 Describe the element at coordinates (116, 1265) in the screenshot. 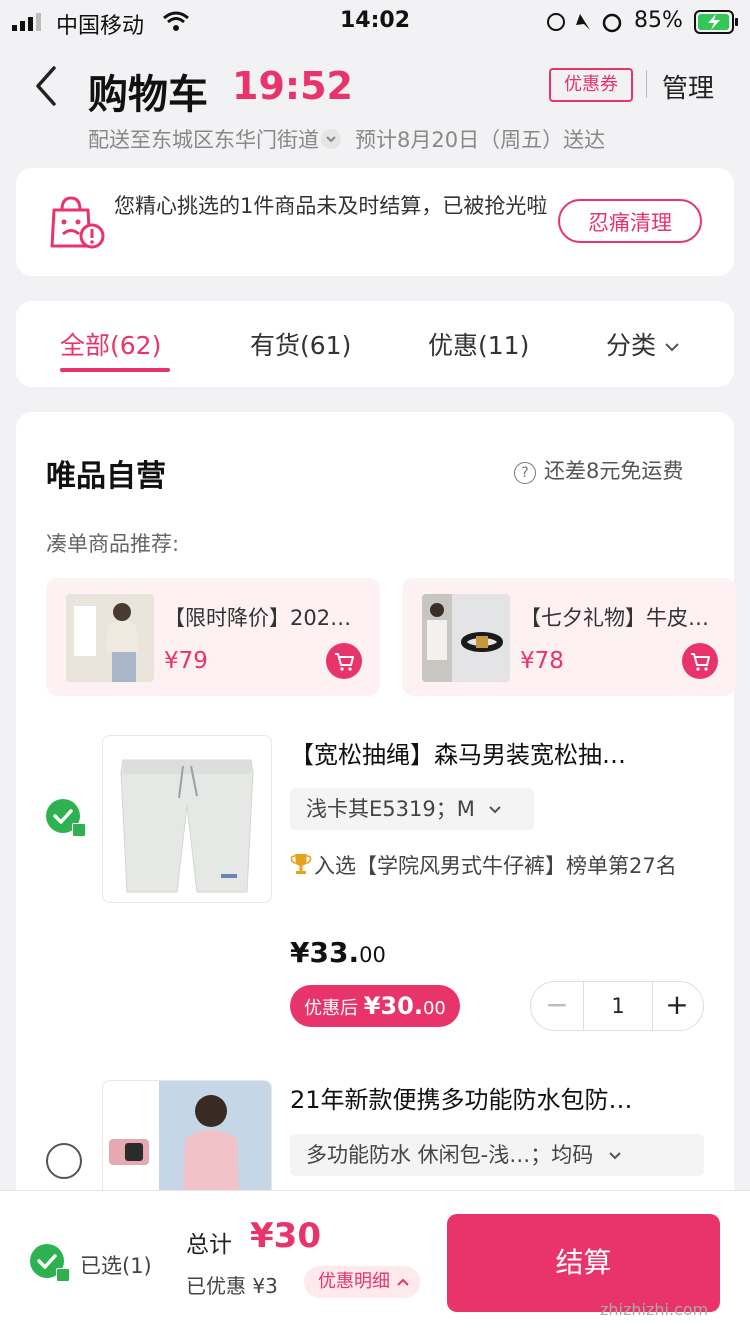

I see `selected-count: 已选(1)` at that location.